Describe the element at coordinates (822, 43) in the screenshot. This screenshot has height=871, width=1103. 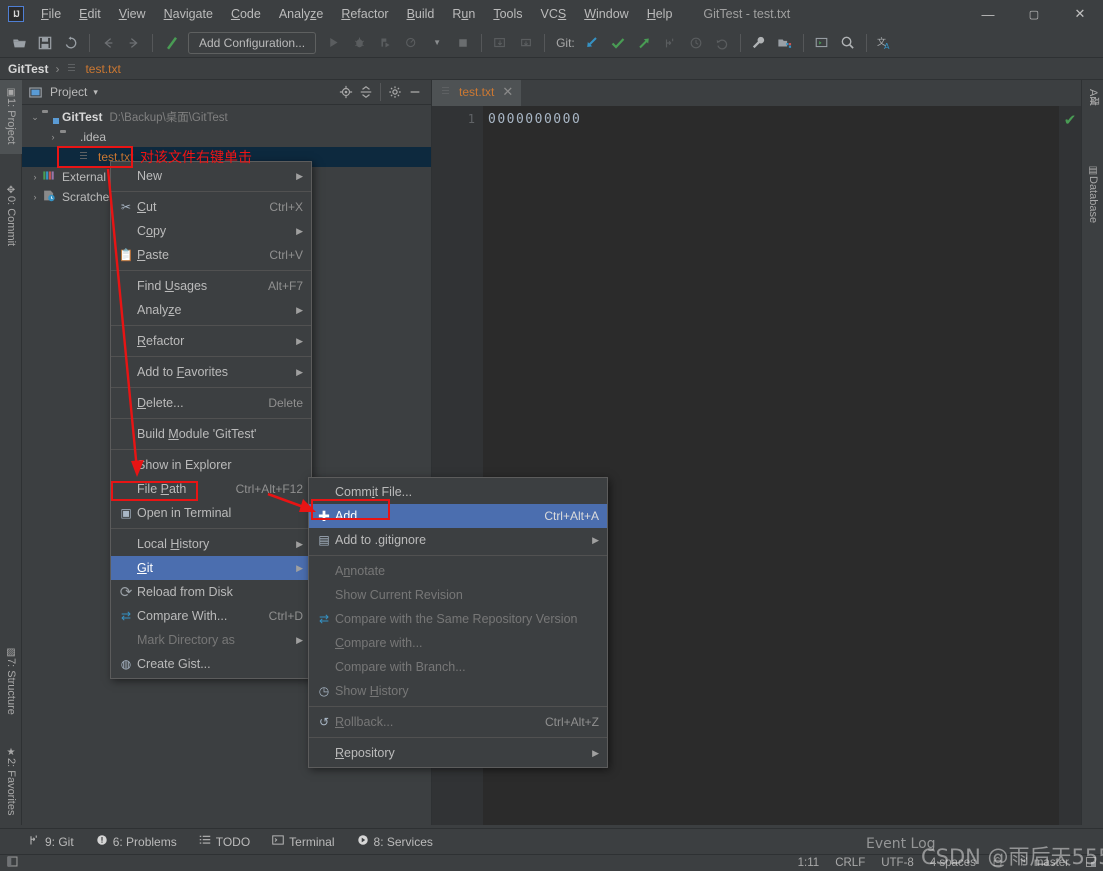
I see `terminal-icon` at that location.